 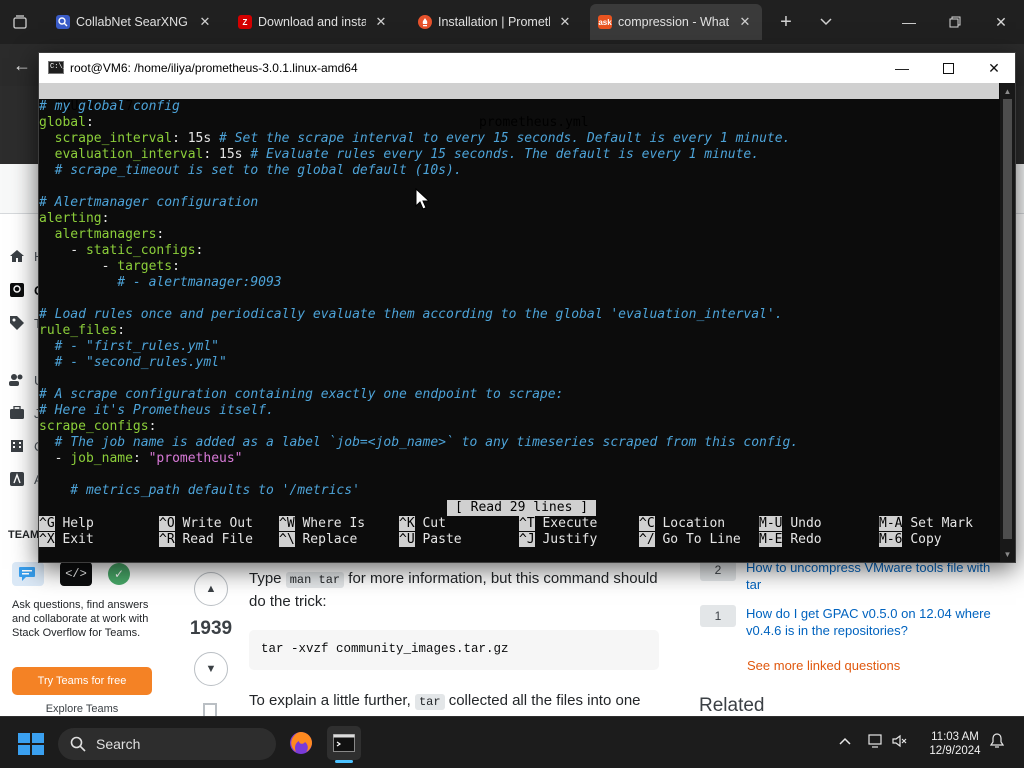 I want to click on nano-shortcut: ^U Paste, so click(x=430, y=540).